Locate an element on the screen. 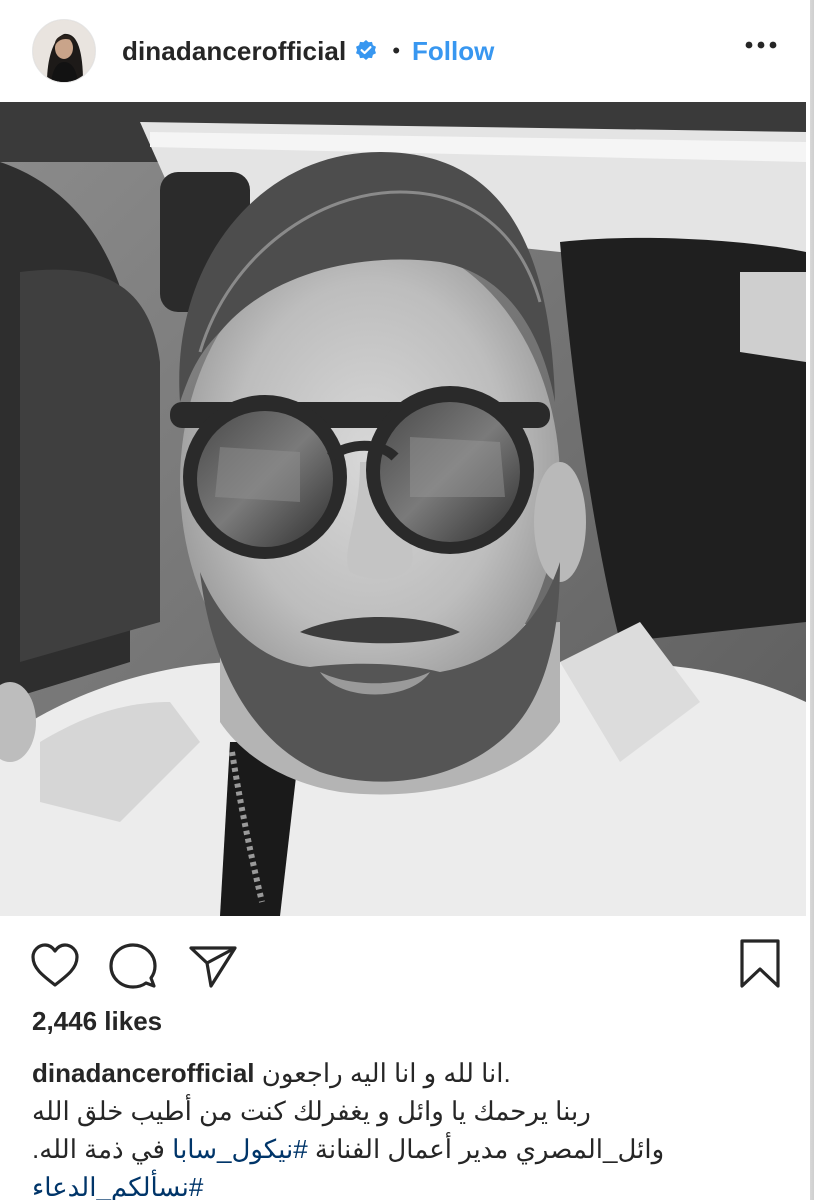 This screenshot has width=814, height=1200. share-icon is located at coordinates (213, 966).